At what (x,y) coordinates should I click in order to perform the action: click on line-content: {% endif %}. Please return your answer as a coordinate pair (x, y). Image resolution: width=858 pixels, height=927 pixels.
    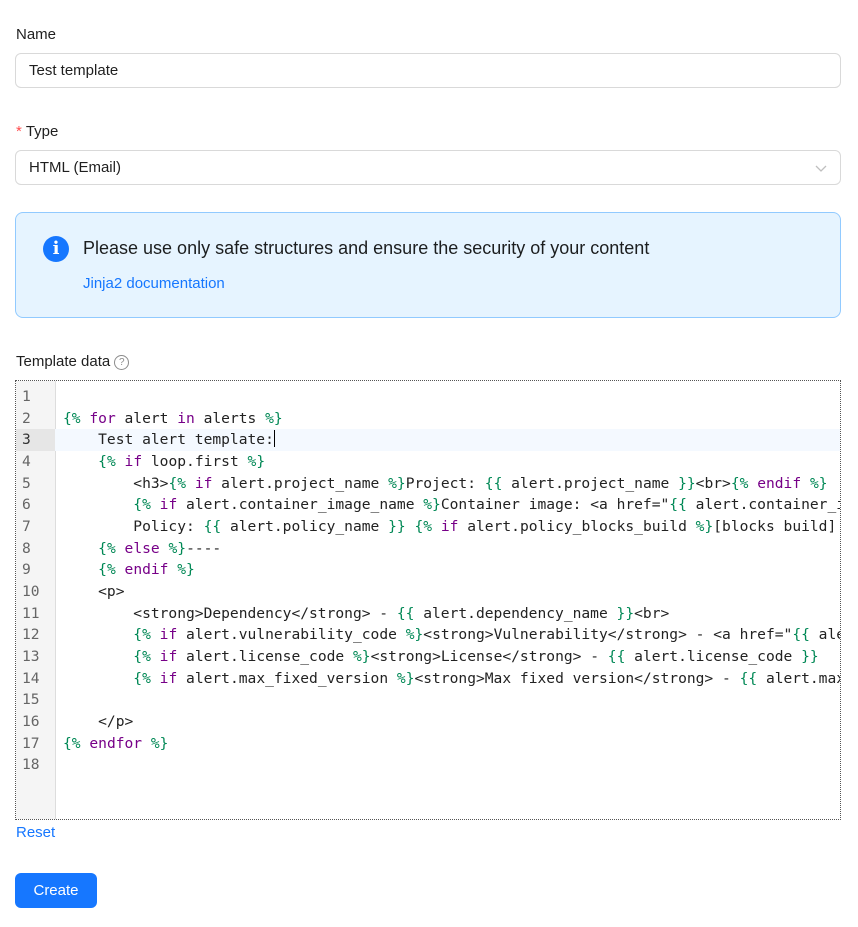
    Looking at the image, I should click on (129, 570).